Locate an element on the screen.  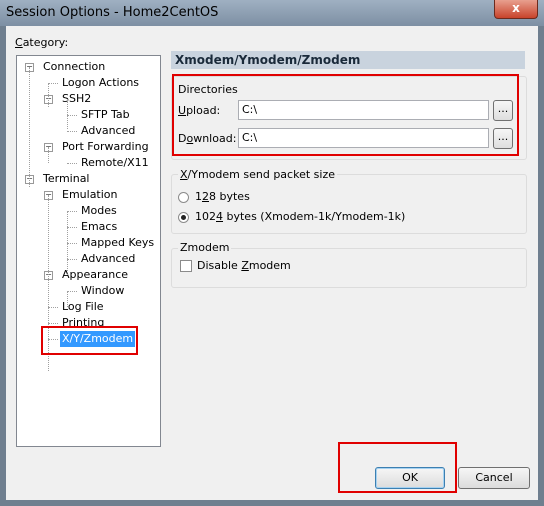
radio-128-bytes is located at coordinates (183, 197).